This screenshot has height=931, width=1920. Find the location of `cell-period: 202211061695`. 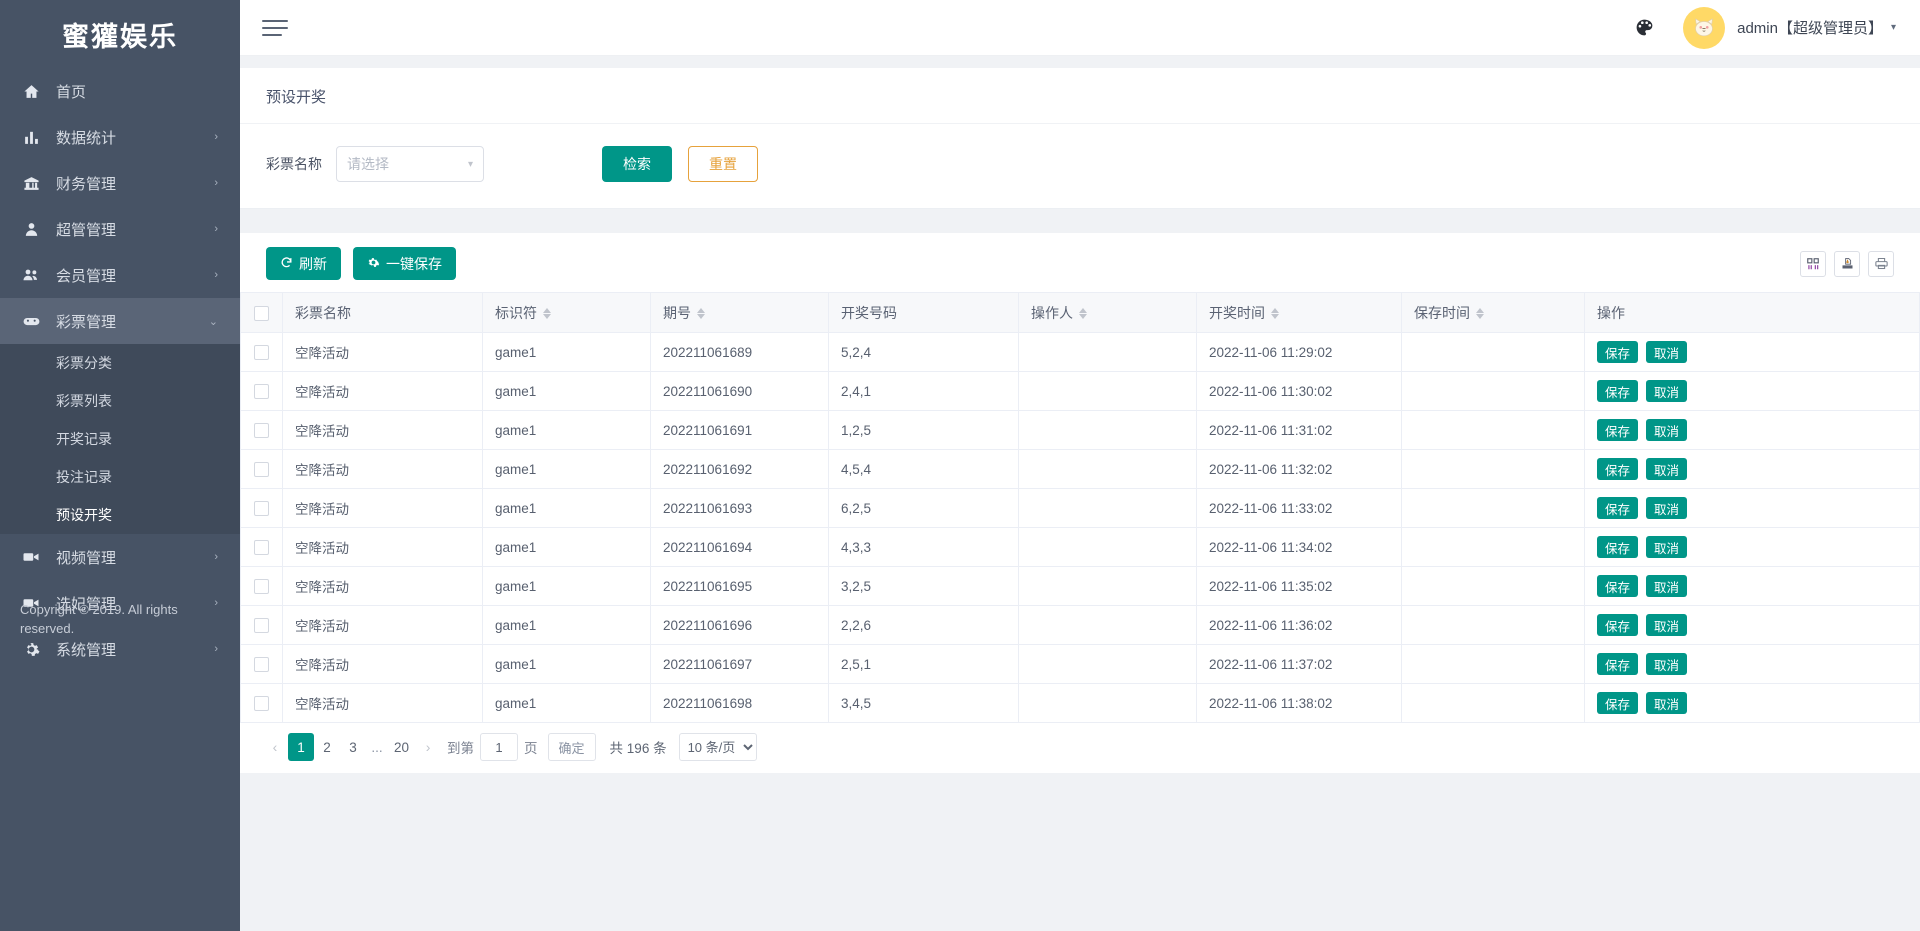

cell-period: 202211061695 is located at coordinates (739, 586).